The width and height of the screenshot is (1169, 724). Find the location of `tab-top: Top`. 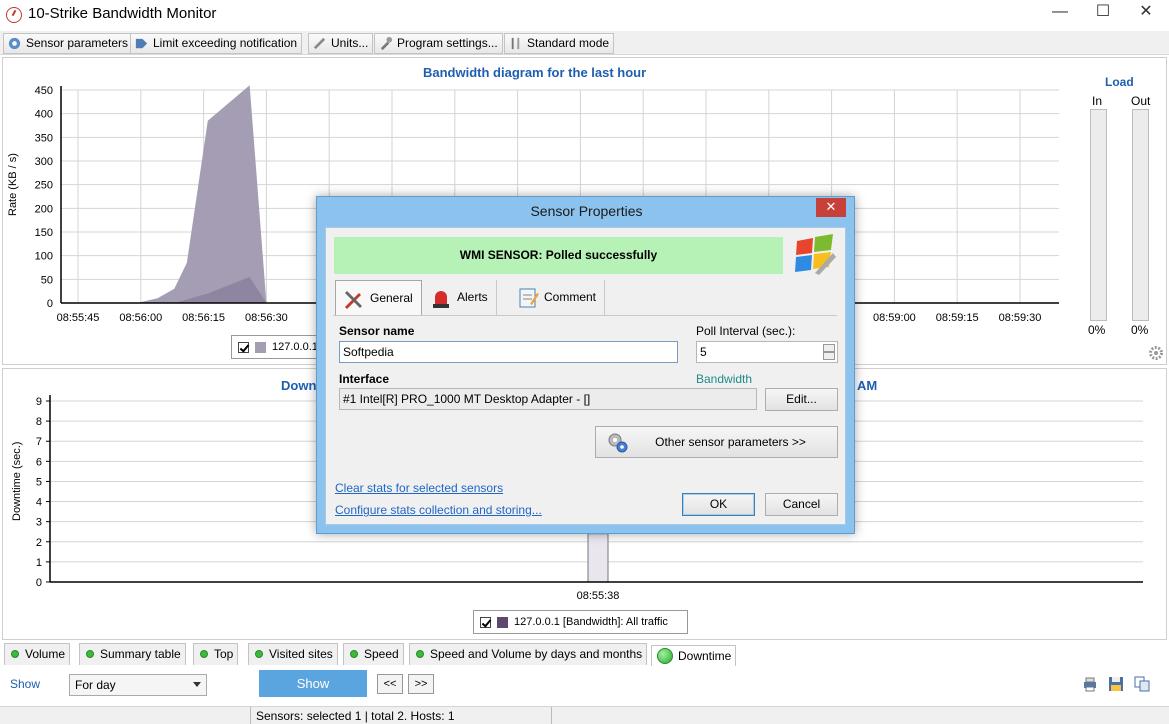

tab-top: Top is located at coordinates (216, 654).